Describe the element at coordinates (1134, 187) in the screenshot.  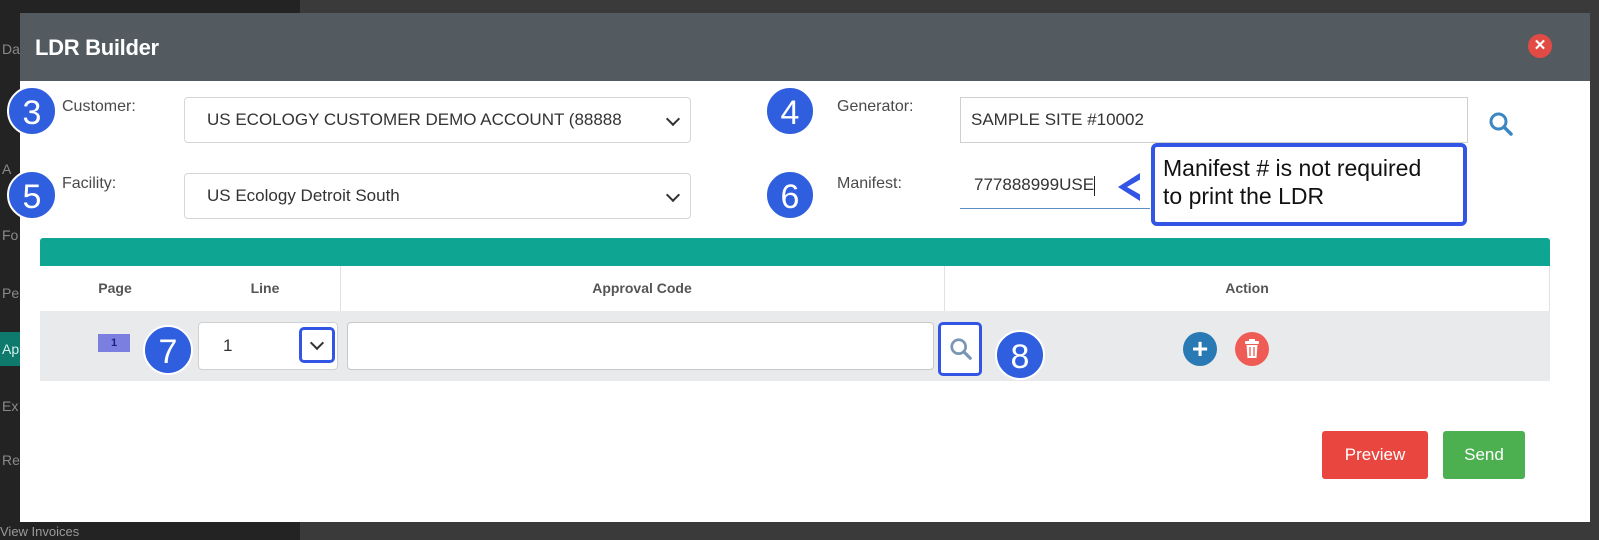
I see `callout-pointer-inner` at that location.